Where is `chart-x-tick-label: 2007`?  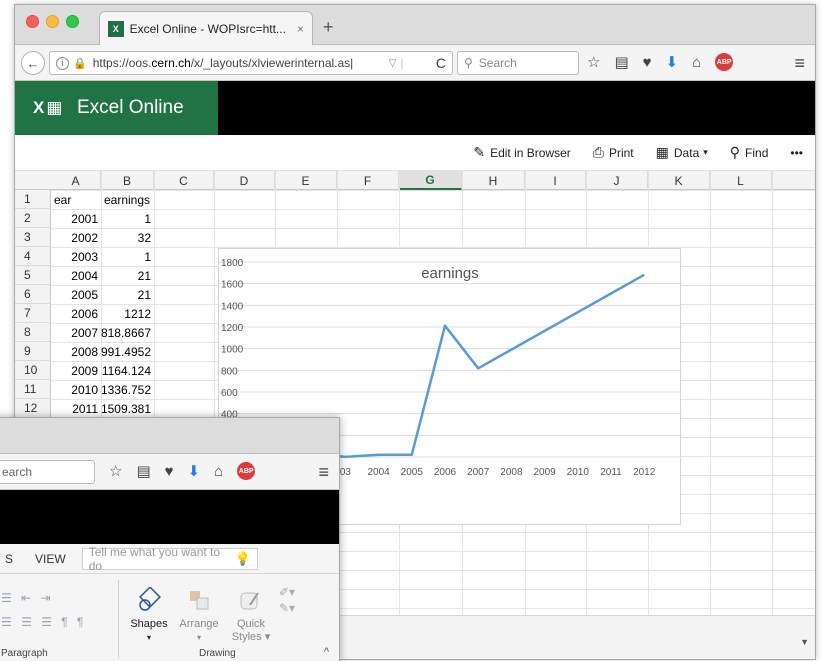 chart-x-tick-label: 2007 is located at coordinates (478, 472).